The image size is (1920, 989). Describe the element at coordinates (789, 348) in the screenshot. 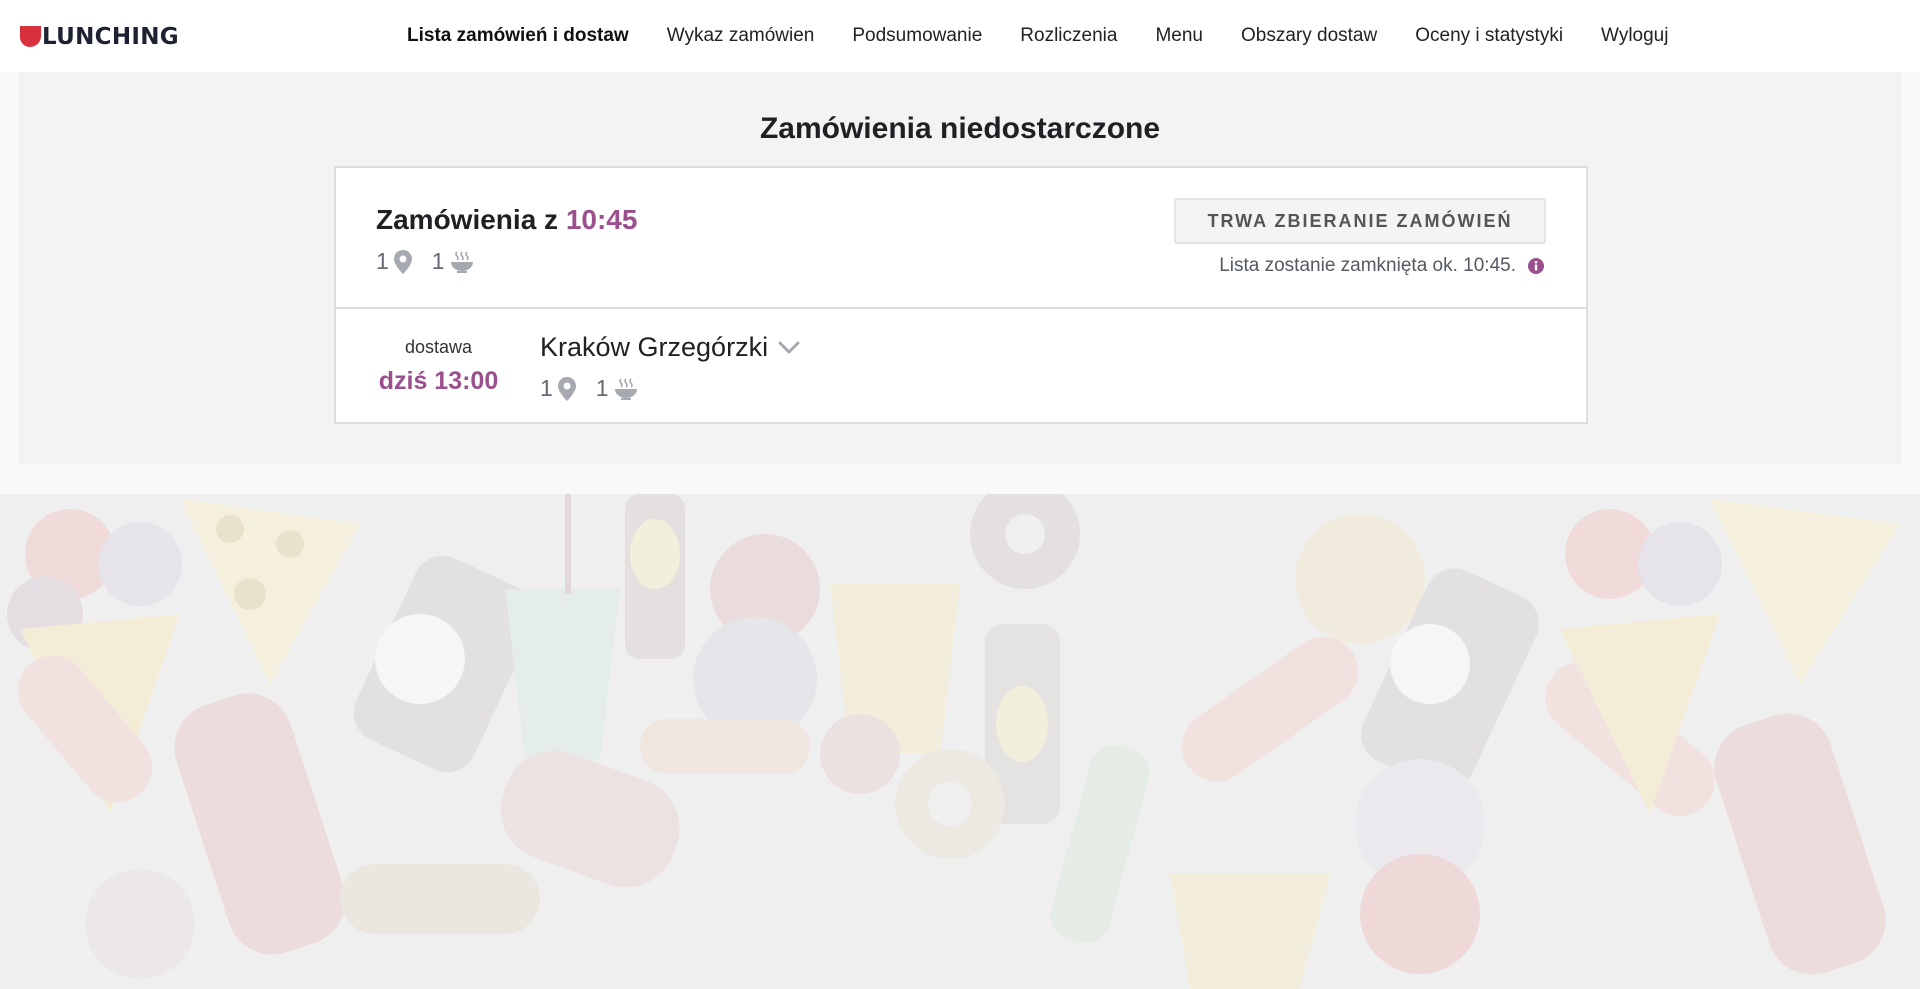

I see `chevron-down-icon` at that location.